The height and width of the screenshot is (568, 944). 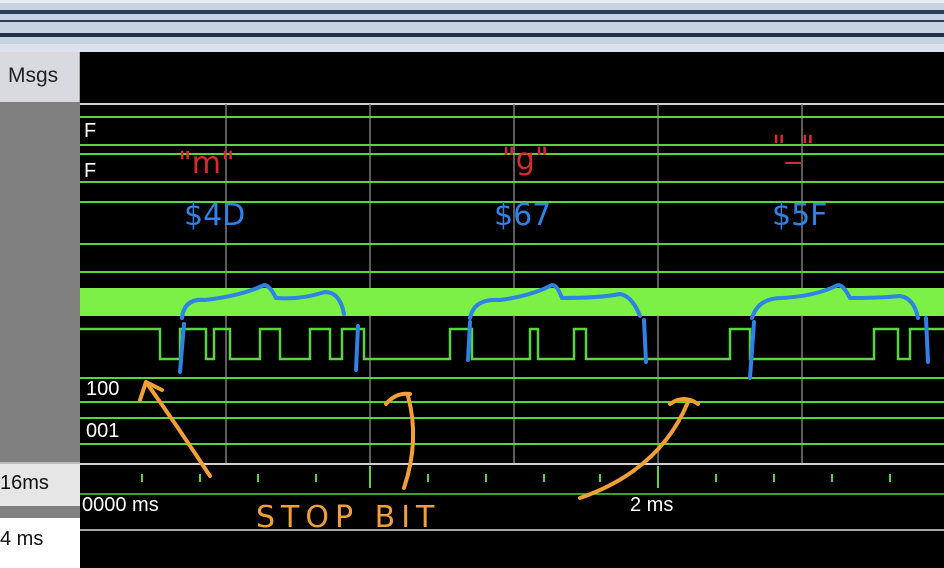 What do you see at coordinates (512, 302) in the screenshot?
I see `selected-signal-highlight` at bounding box center [512, 302].